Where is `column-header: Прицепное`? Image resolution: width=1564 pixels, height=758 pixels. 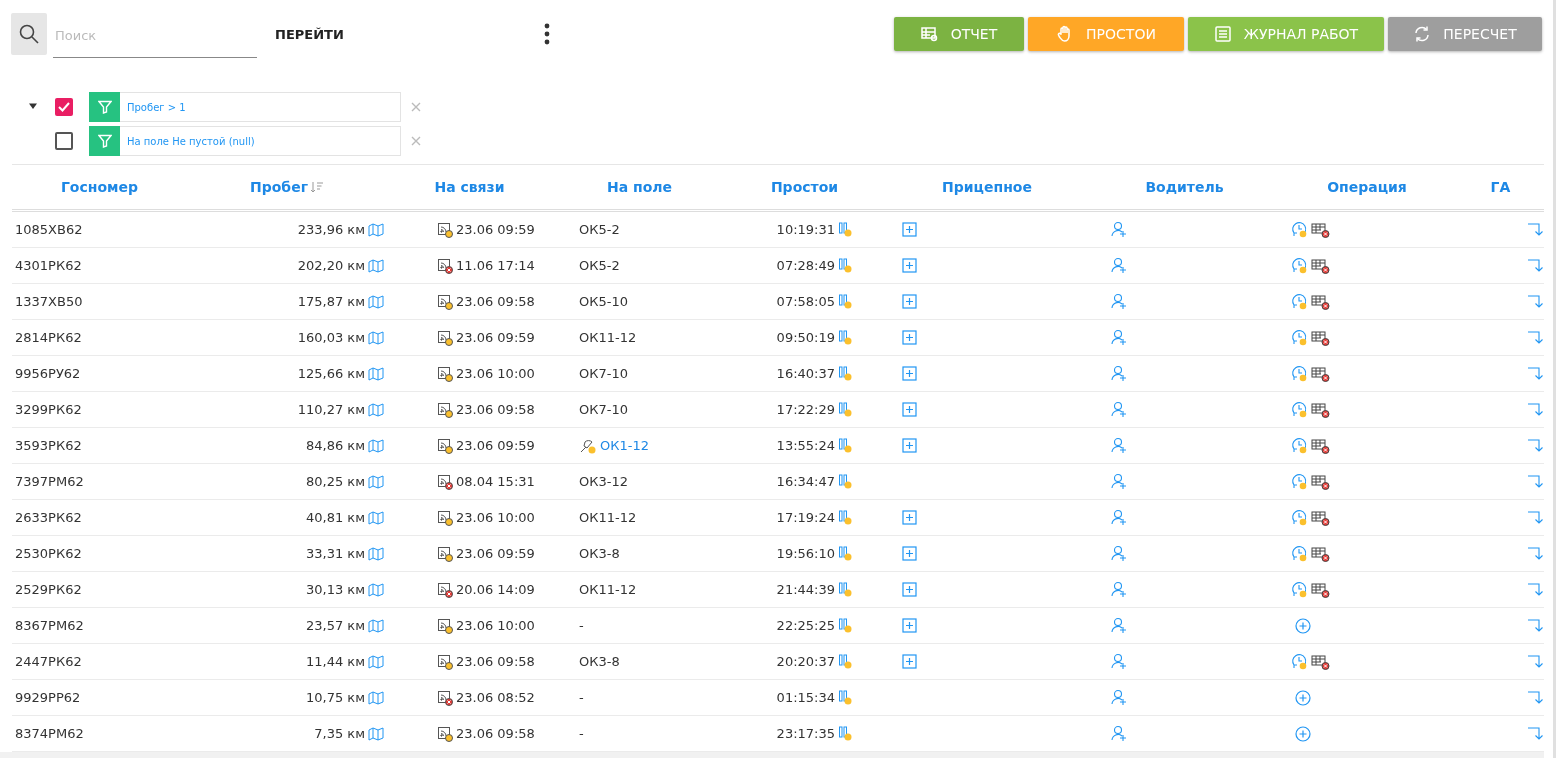
column-header: Прицепное is located at coordinates (987, 187).